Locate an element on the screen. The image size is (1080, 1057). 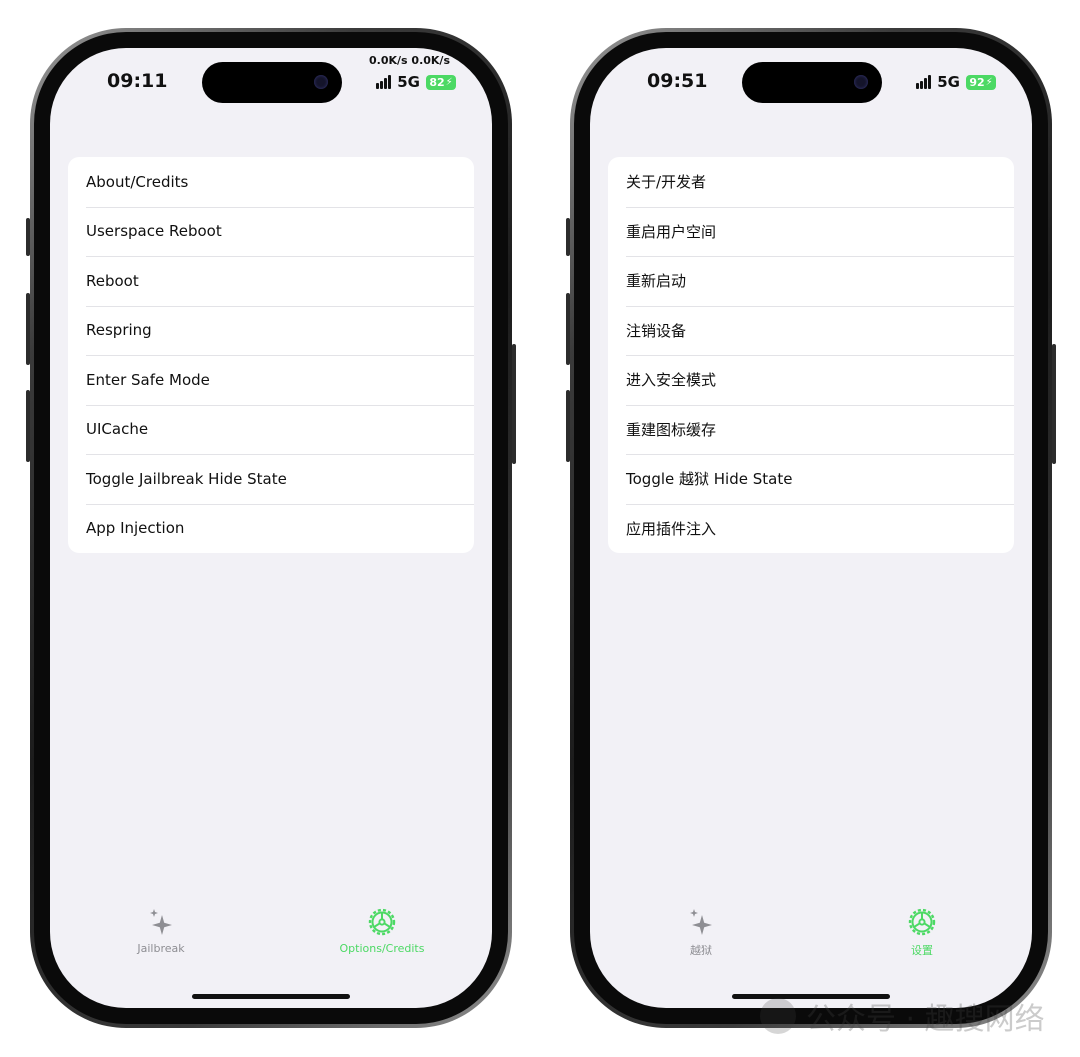
tab-label: 设置 is located at coordinates (922, 950).